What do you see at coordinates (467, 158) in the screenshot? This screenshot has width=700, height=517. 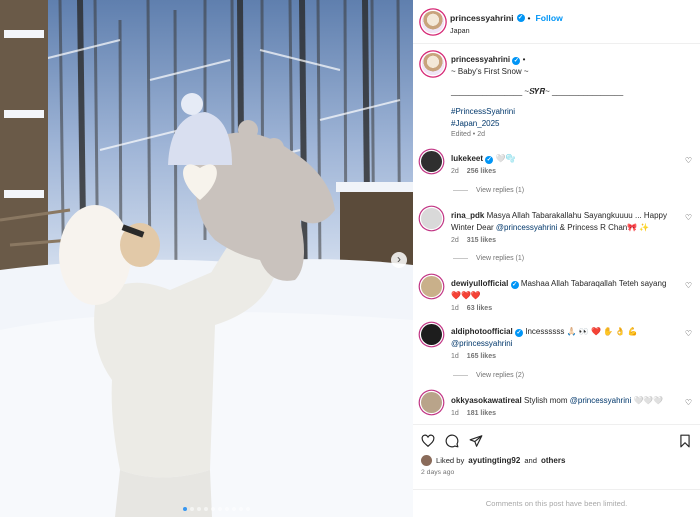 I see `comment-username: lukekeet` at bounding box center [467, 158].